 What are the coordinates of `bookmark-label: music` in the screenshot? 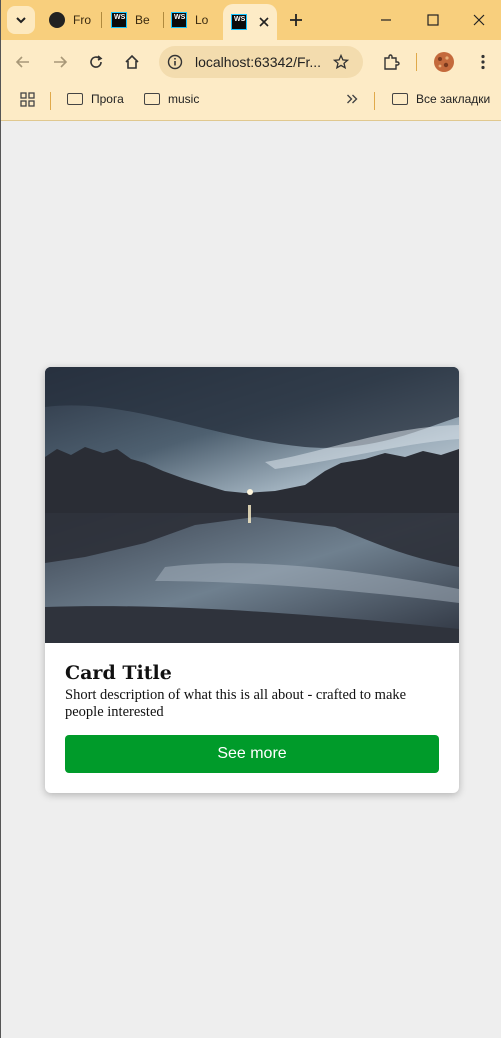 It's located at (184, 99).